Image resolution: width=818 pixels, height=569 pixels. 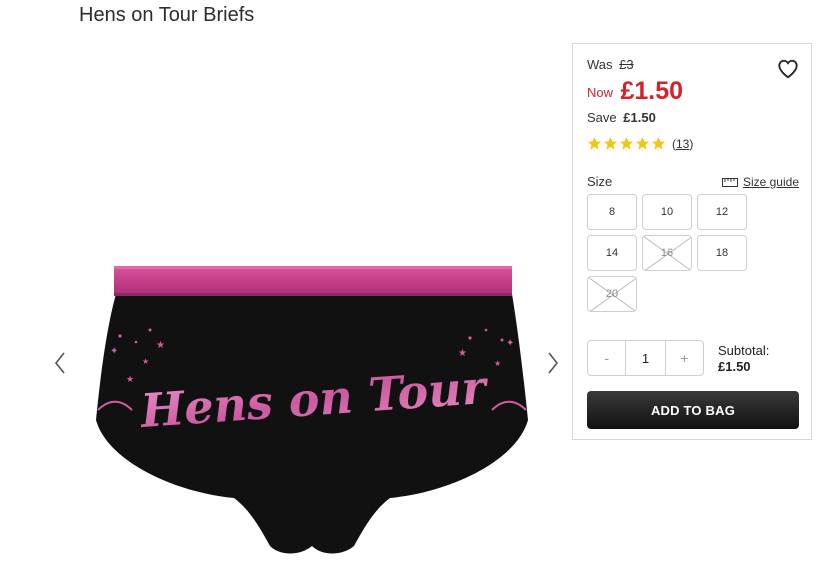 I want to click on subtotal: Subtotal: £1.50, so click(x=743, y=359).